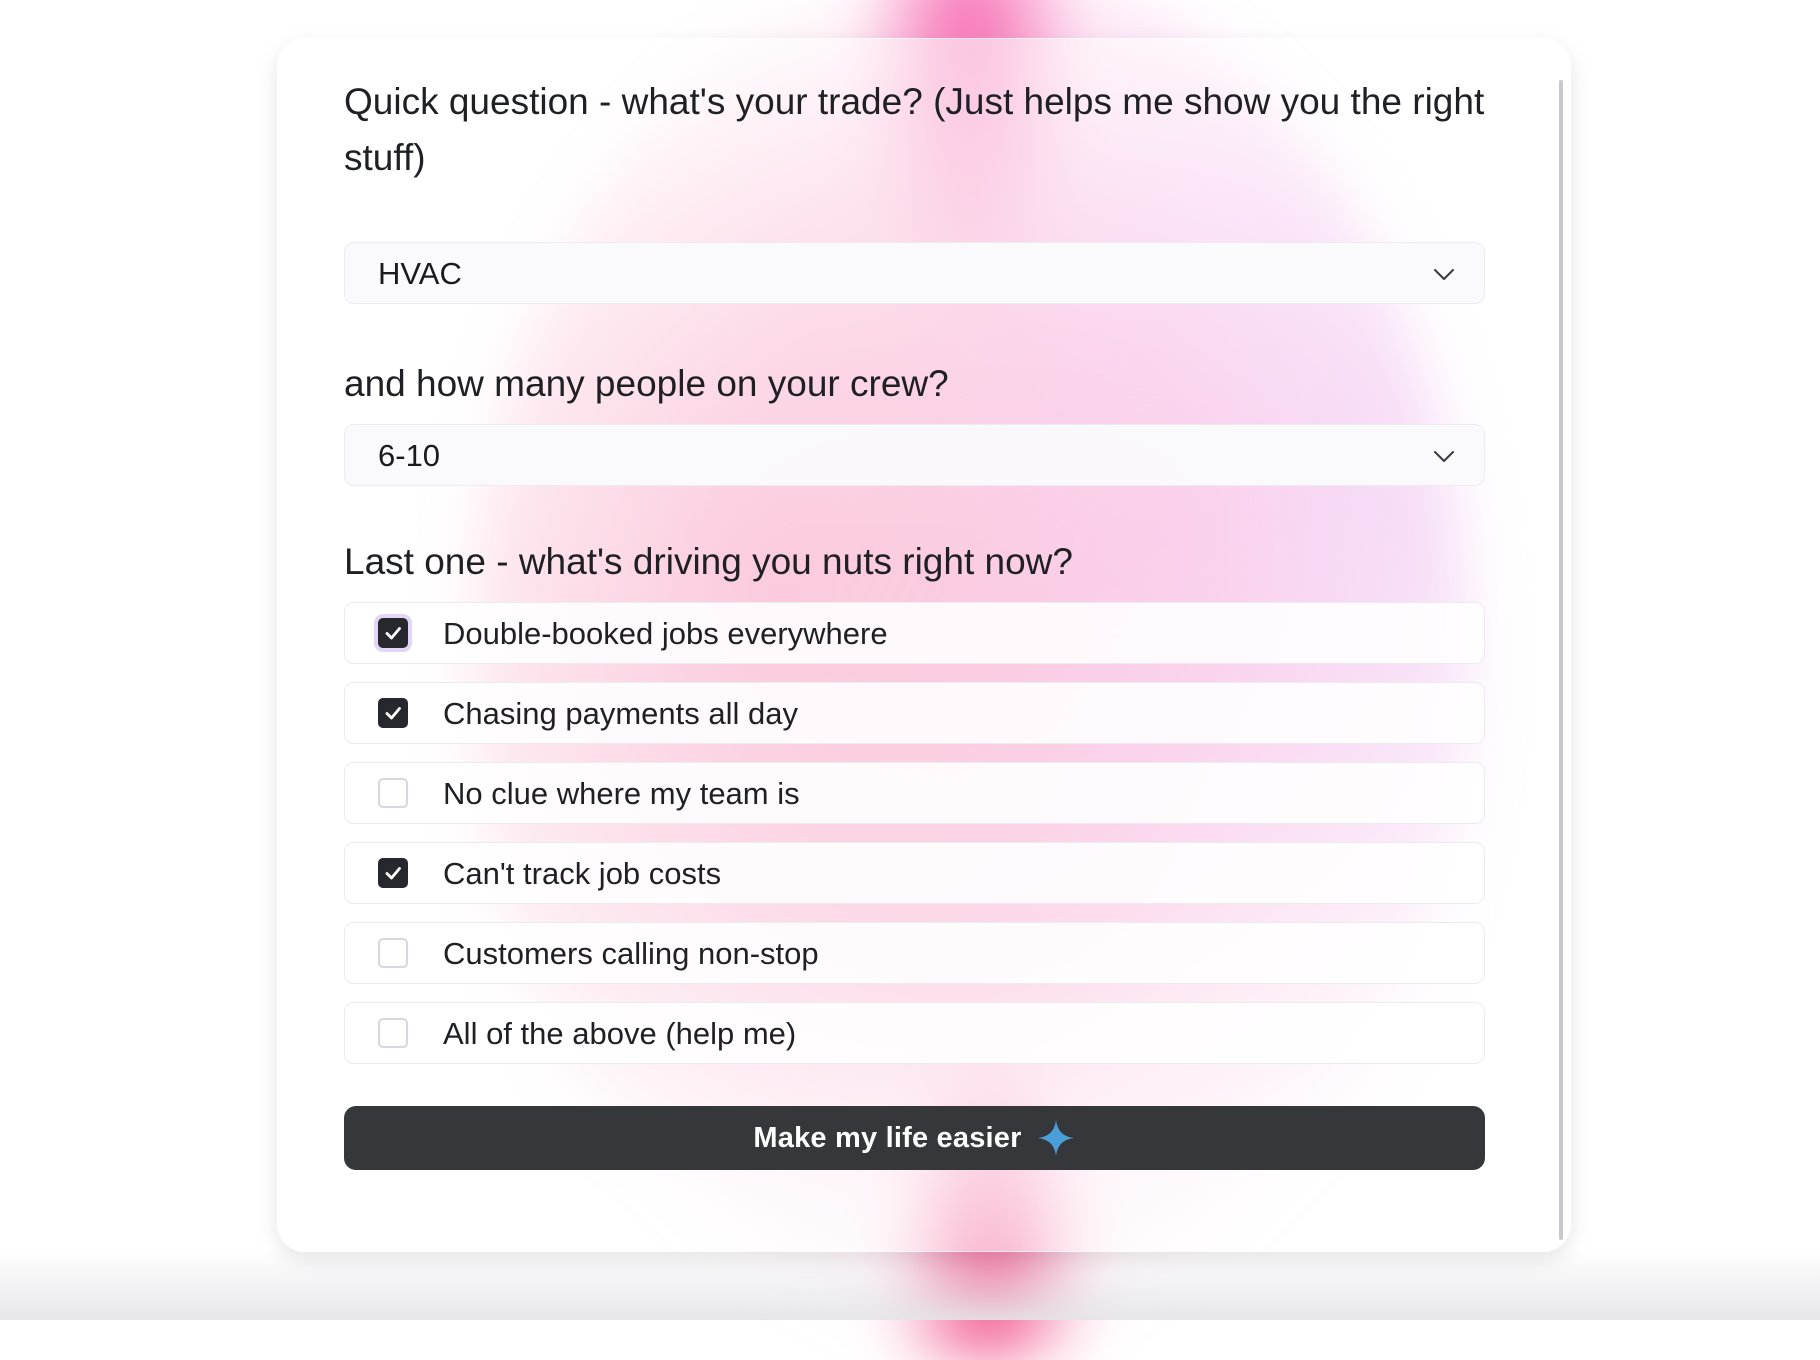 The width and height of the screenshot is (1820, 1360). What do you see at coordinates (1561, 660) in the screenshot?
I see `scrollbar` at bounding box center [1561, 660].